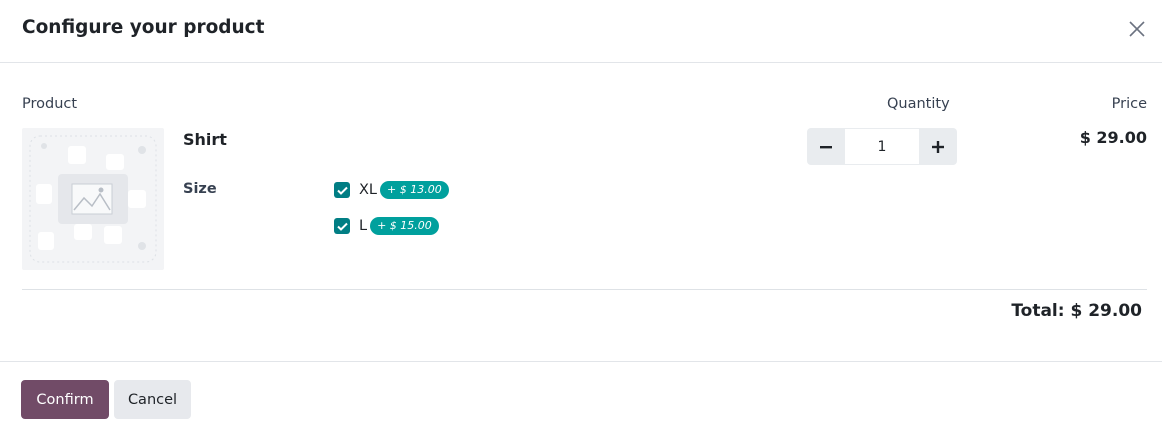  What do you see at coordinates (200, 189) in the screenshot?
I see `attribute-label-size: Size` at bounding box center [200, 189].